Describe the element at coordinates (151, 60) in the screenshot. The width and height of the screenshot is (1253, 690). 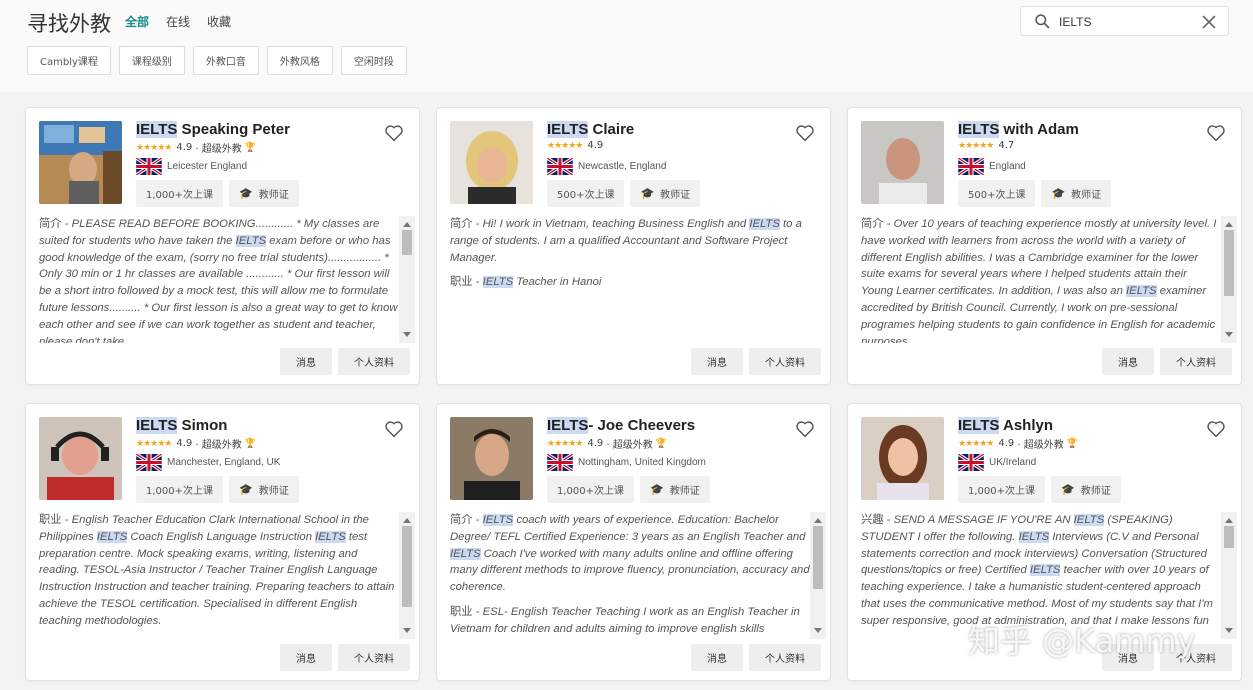
I see `filter-course-level: 课程级别` at that location.